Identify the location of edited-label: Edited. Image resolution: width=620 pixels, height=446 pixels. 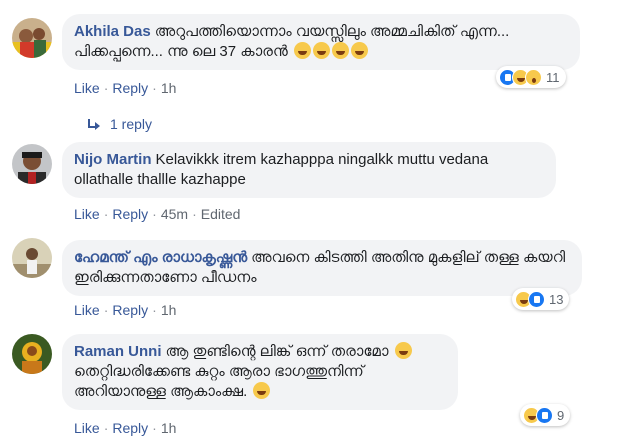
(221, 214).